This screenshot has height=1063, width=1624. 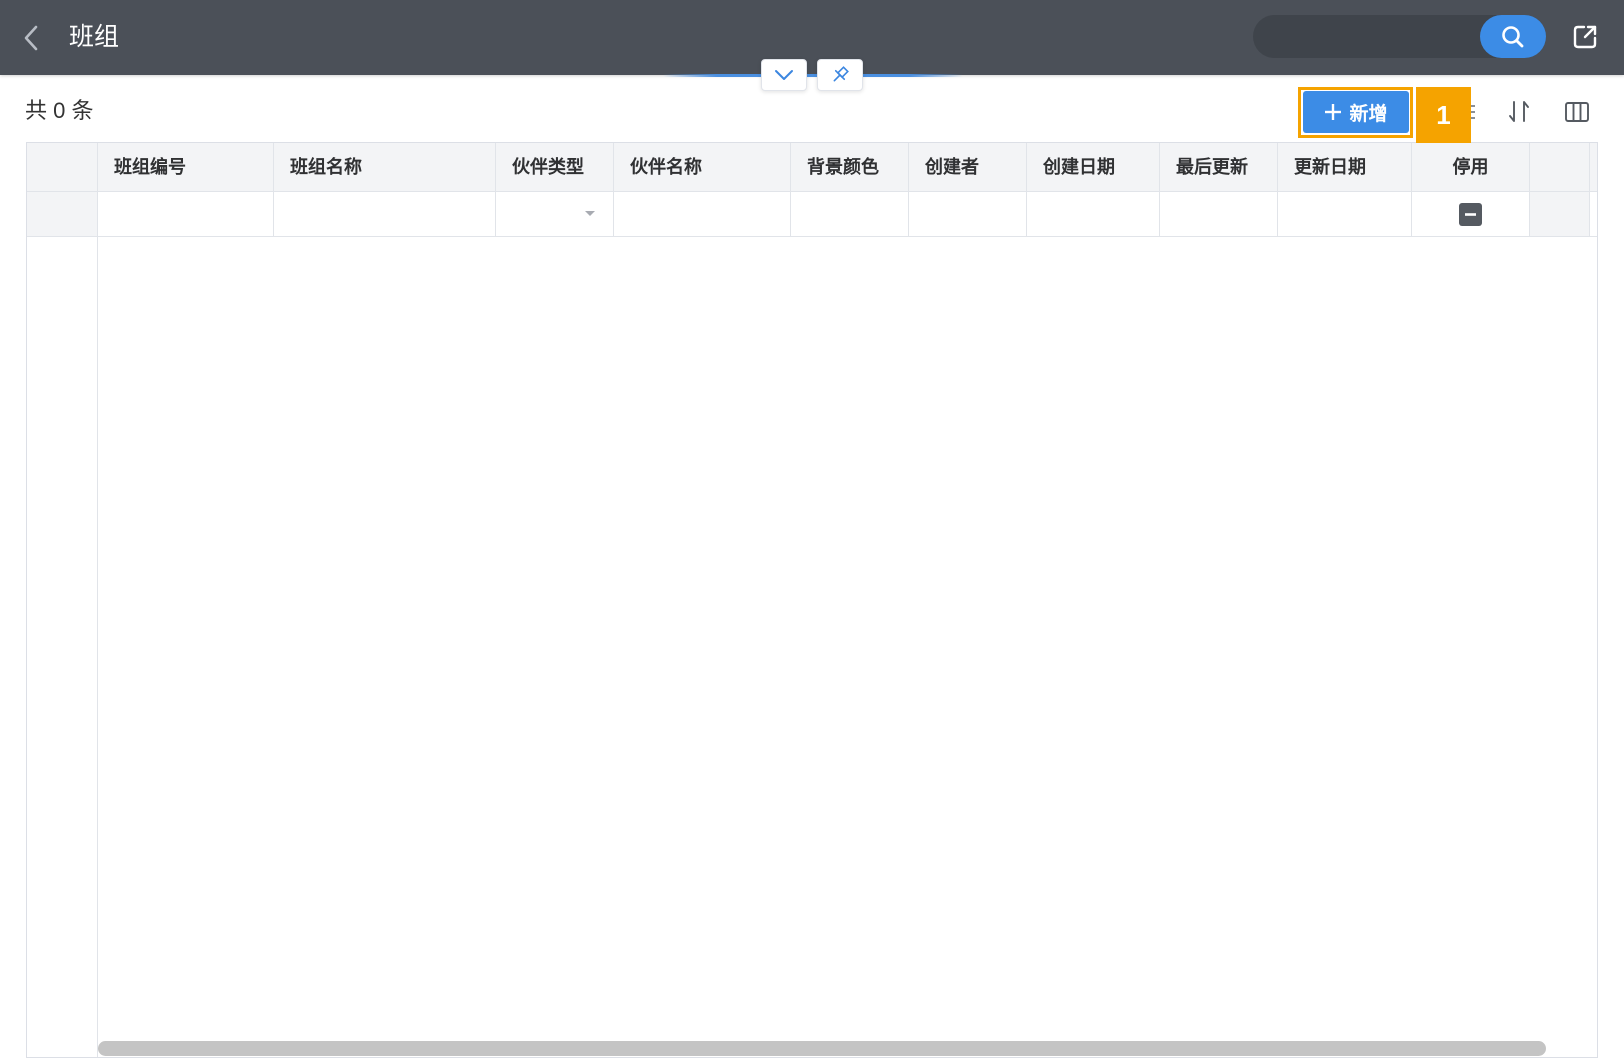 I want to click on column-header-label: 伙伴类型, so click(x=548, y=167).